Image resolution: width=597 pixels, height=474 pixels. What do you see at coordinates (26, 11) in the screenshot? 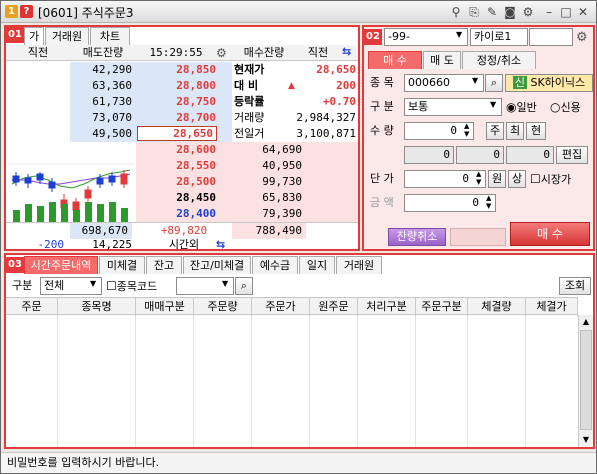
I see `help-icon: ?` at bounding box center [26, 11].